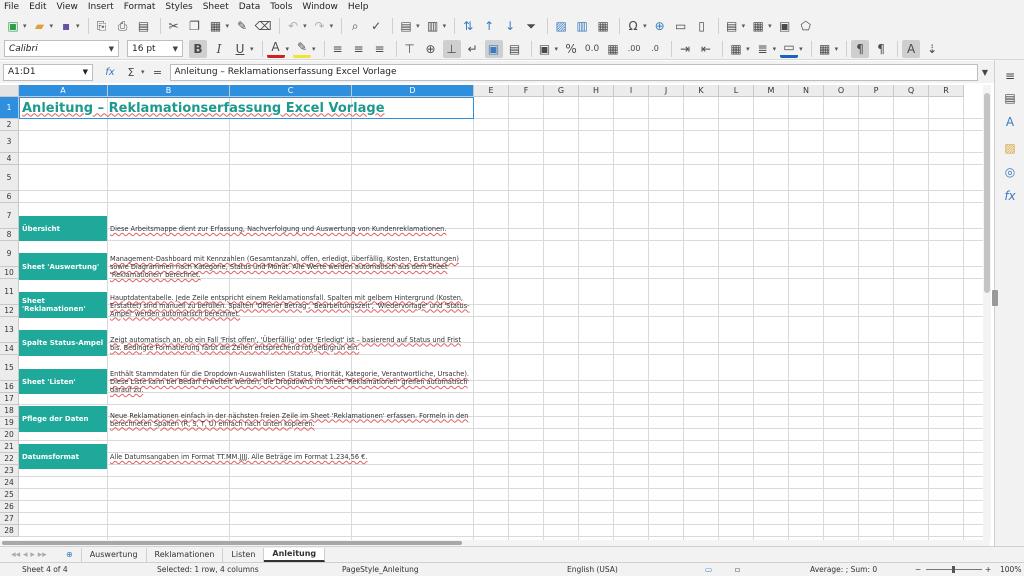 This screenshot has height=576, width=1024. I want to click on split-window-icon: ▣, so click(785, 26).